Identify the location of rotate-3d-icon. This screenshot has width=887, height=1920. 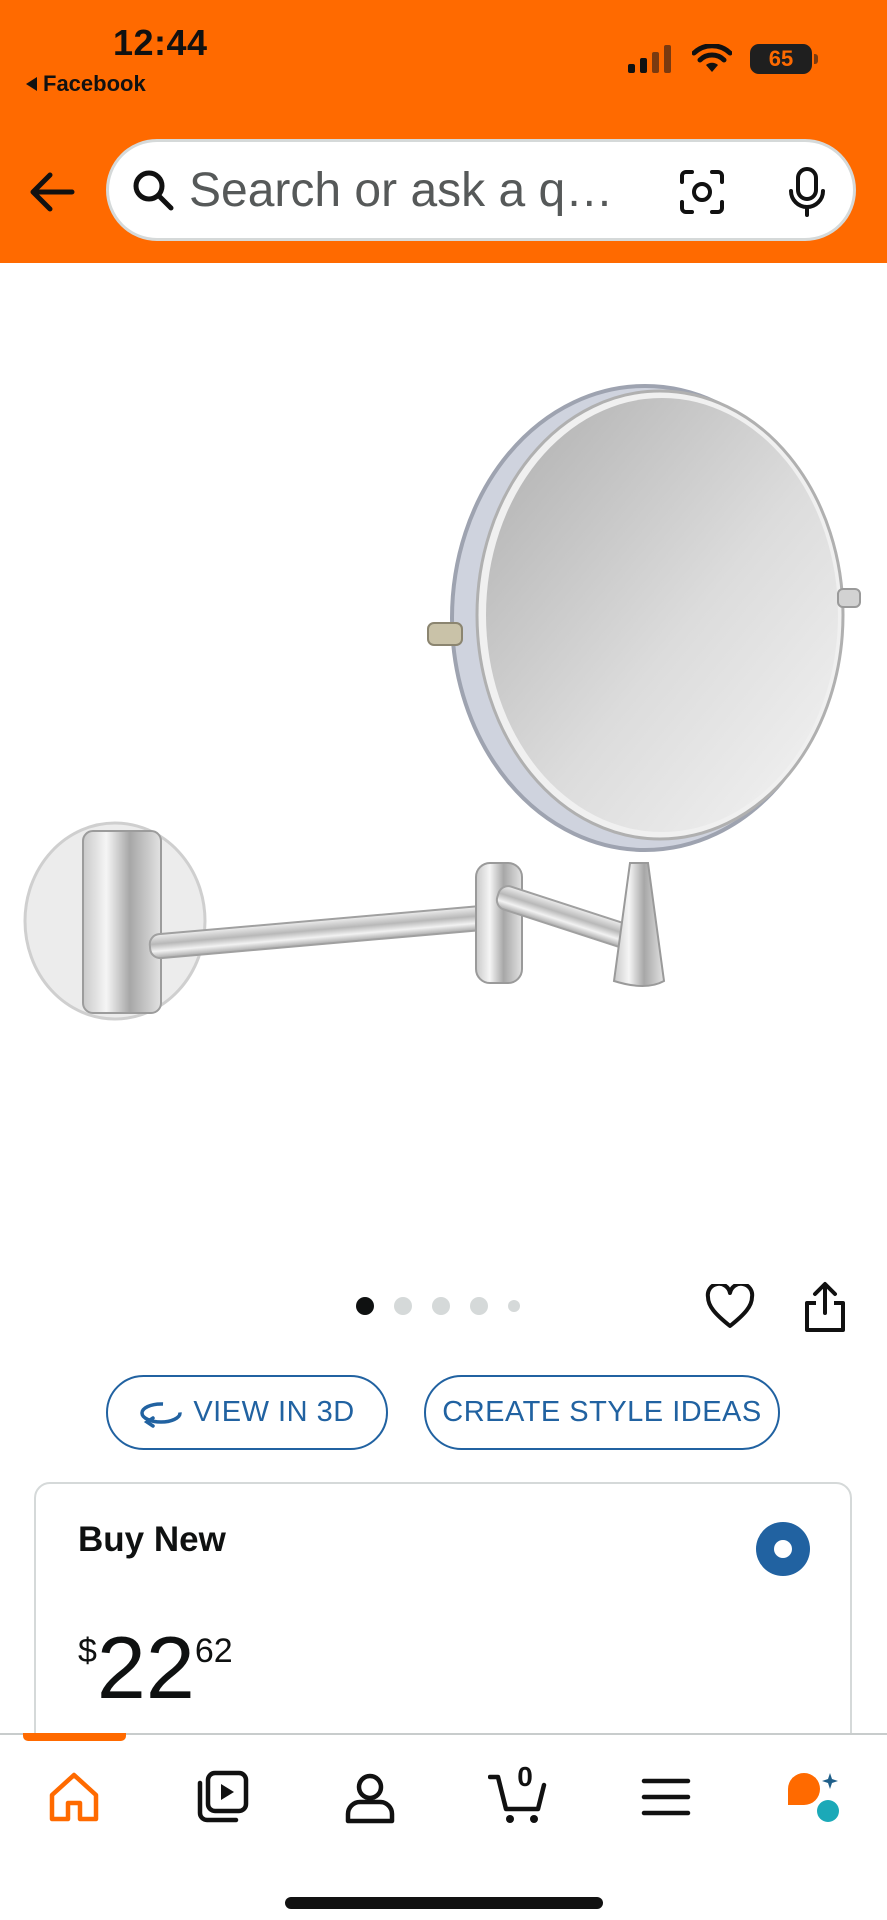
(161, 1414).